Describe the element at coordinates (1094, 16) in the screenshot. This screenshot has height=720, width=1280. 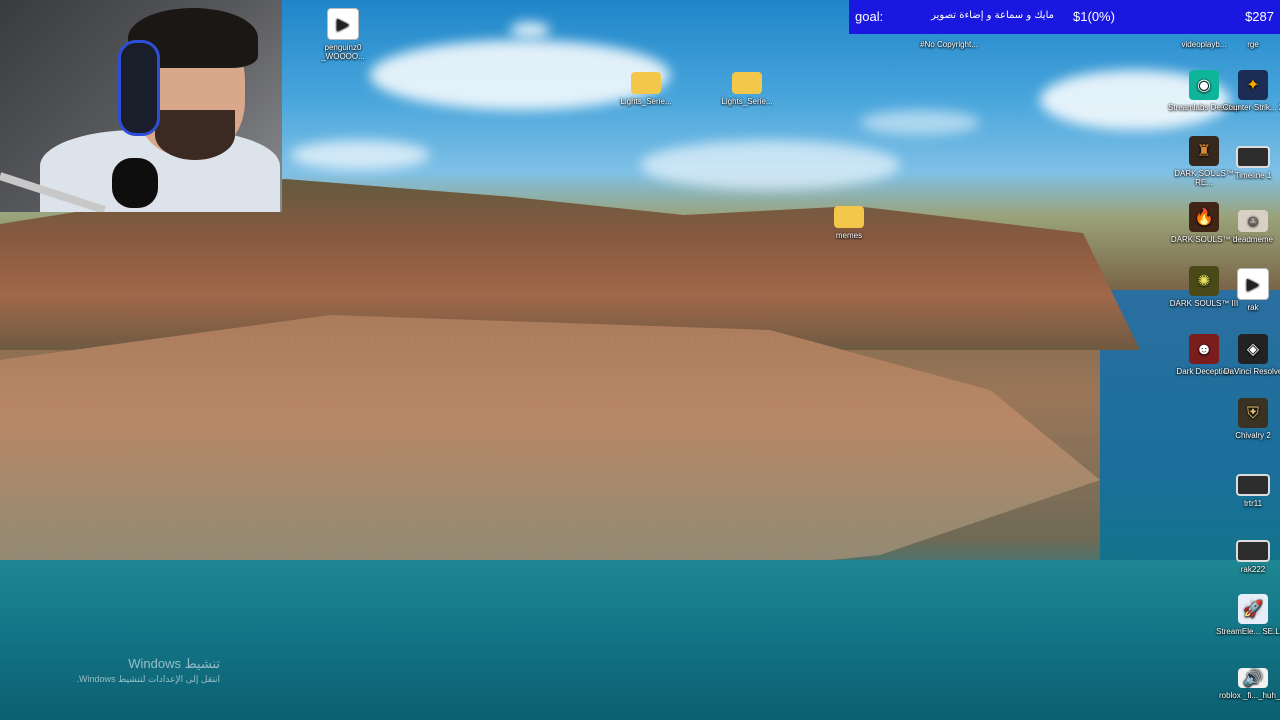
I see `goal-amount: $1(0%)` at that location.